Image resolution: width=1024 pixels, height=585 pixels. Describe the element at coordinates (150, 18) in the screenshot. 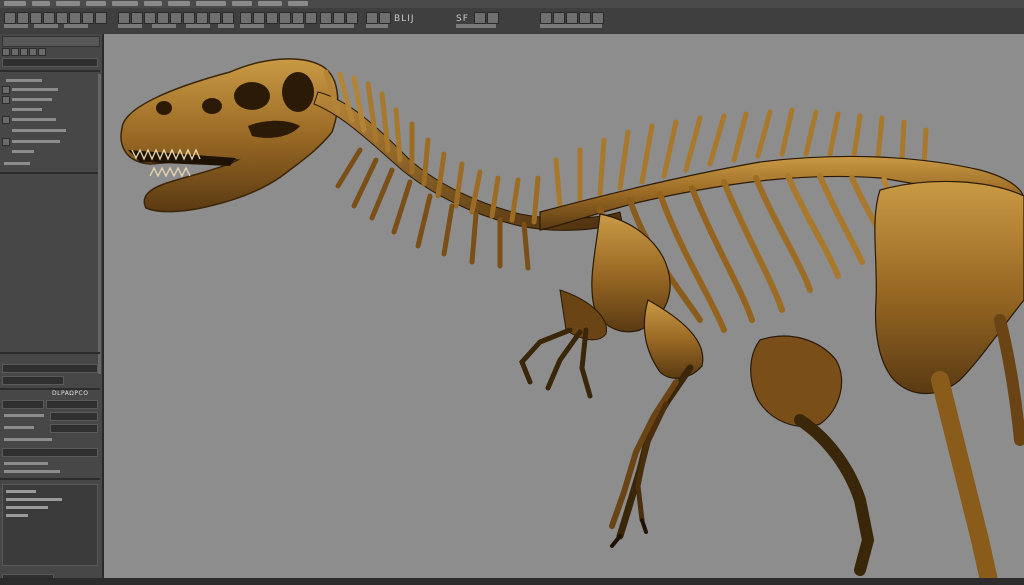

I see `cylinder-icon` at that location.